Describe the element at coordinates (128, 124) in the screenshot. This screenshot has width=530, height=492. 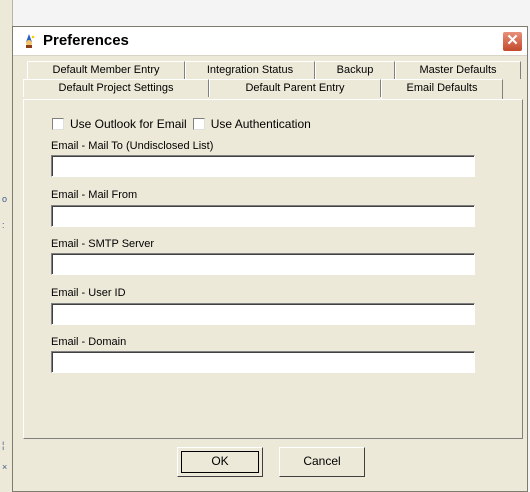
I see `use-outlook-label: Use Outlook for Email` at that location.